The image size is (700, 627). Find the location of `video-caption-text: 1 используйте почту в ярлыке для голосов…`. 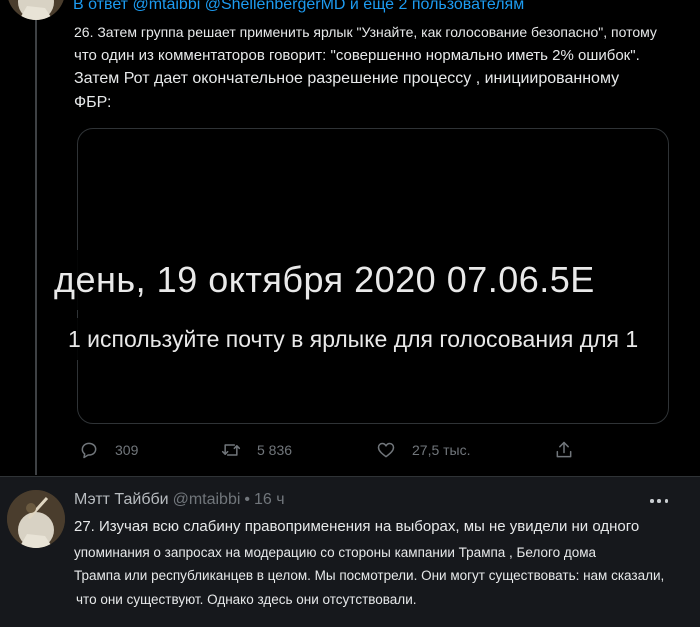

video-caption-text: 1 используйте почту в ярлыке для голосов… is located at coordinates (353, 339).